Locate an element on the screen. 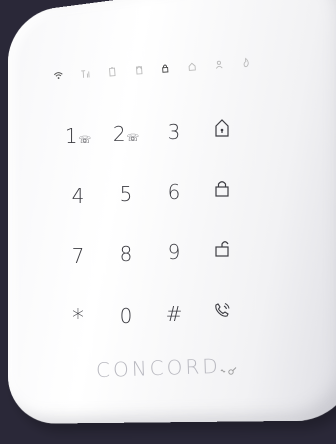  lock-closed-icon is located at coordinates (165, 68).